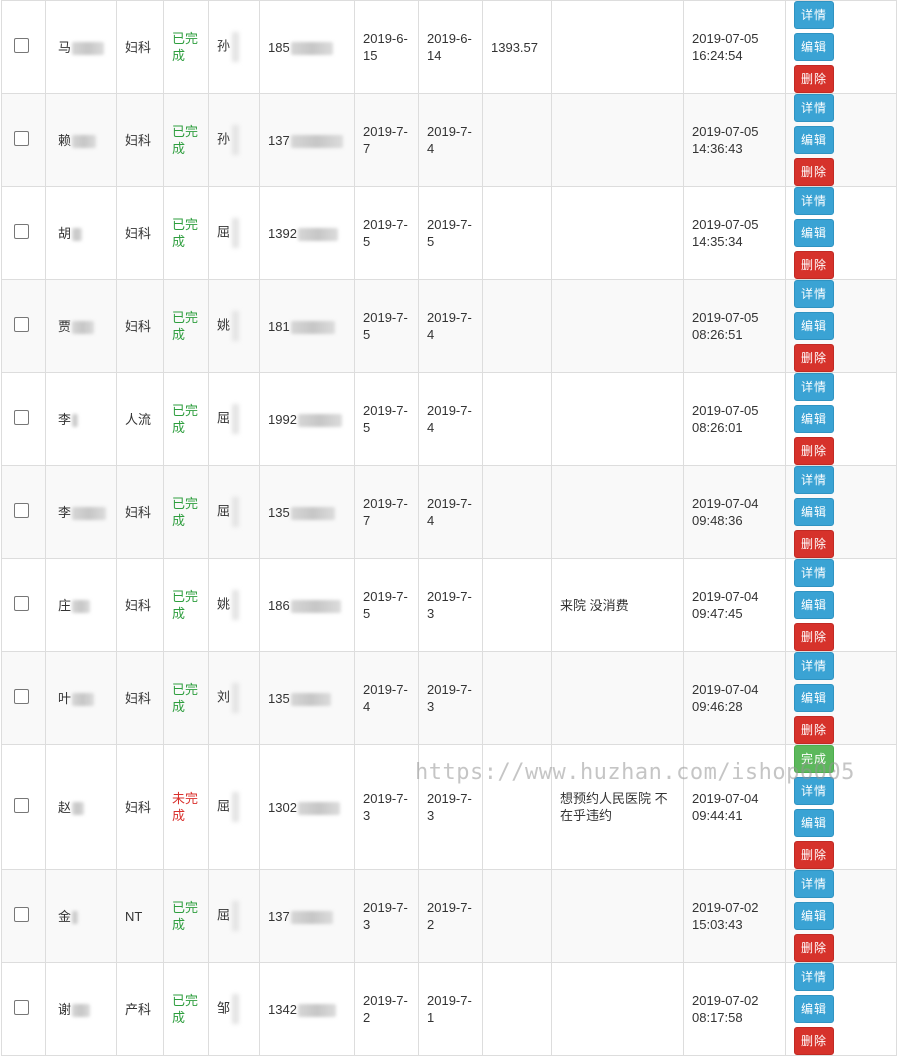 The width and height of the screenshot is (900, 1056). I want to click on phone-cell: 1302, so click(307, 807).